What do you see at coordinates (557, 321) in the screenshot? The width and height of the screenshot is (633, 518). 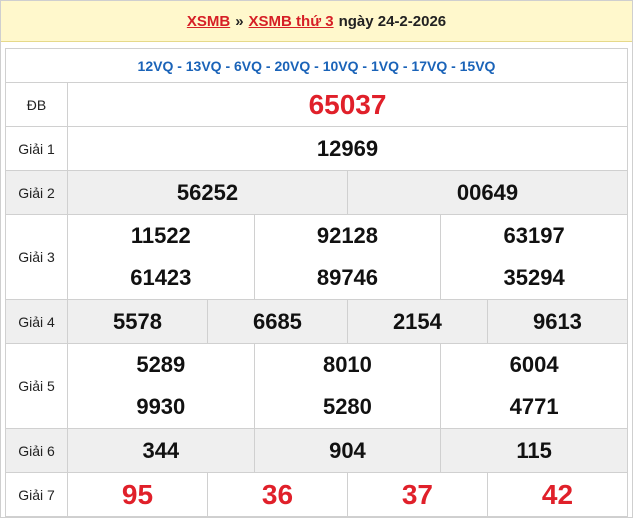 I see `prize4-number: 9613` at bounding box center [557, 321].